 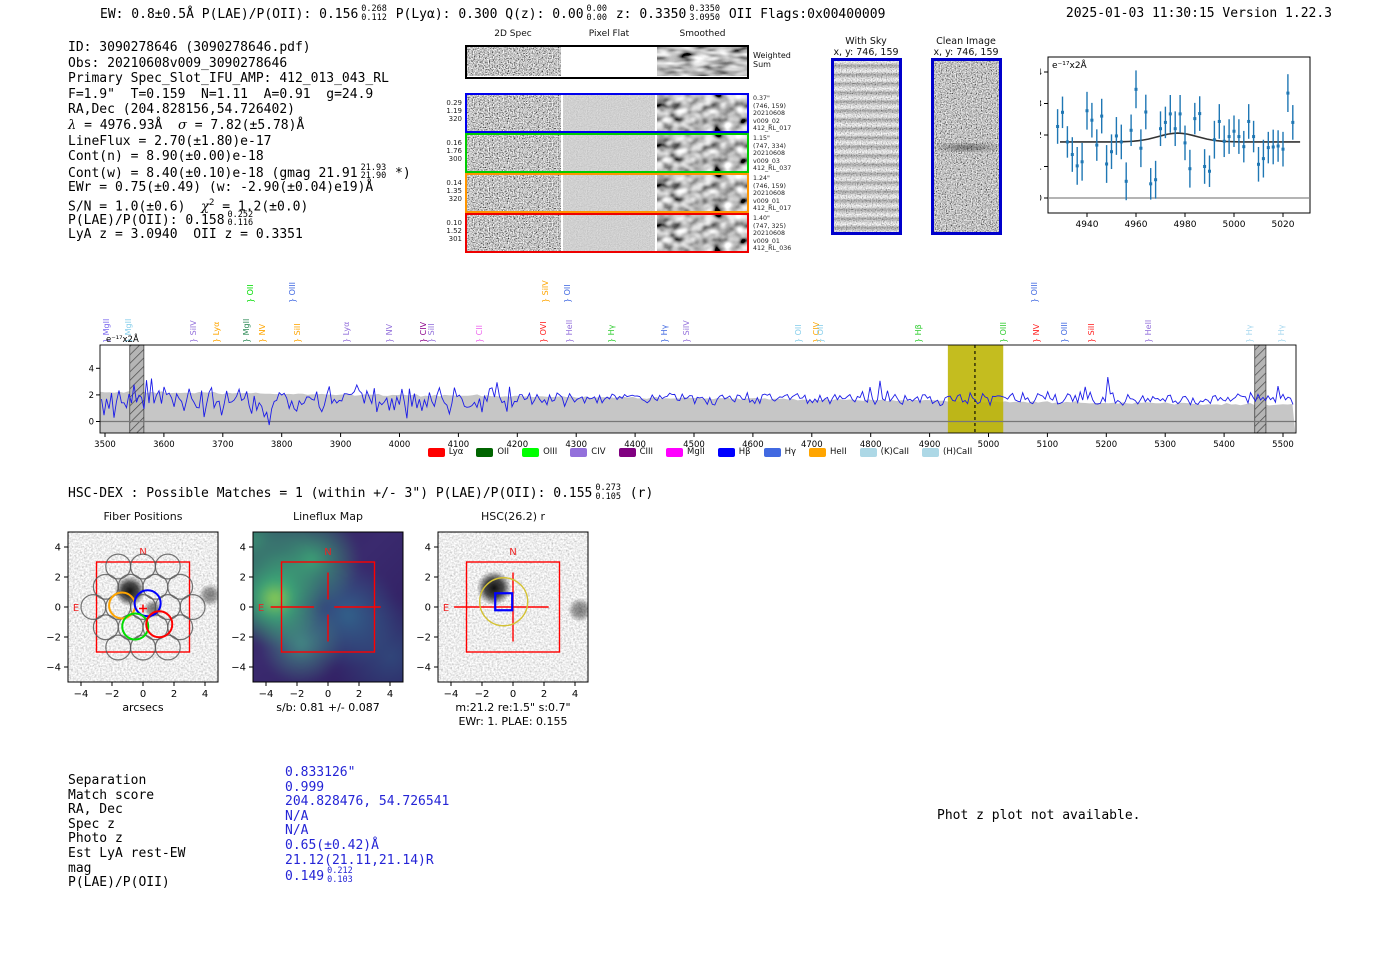 I want to click on legend-item-Hβ: Hβ, so click(x=734, y=452).